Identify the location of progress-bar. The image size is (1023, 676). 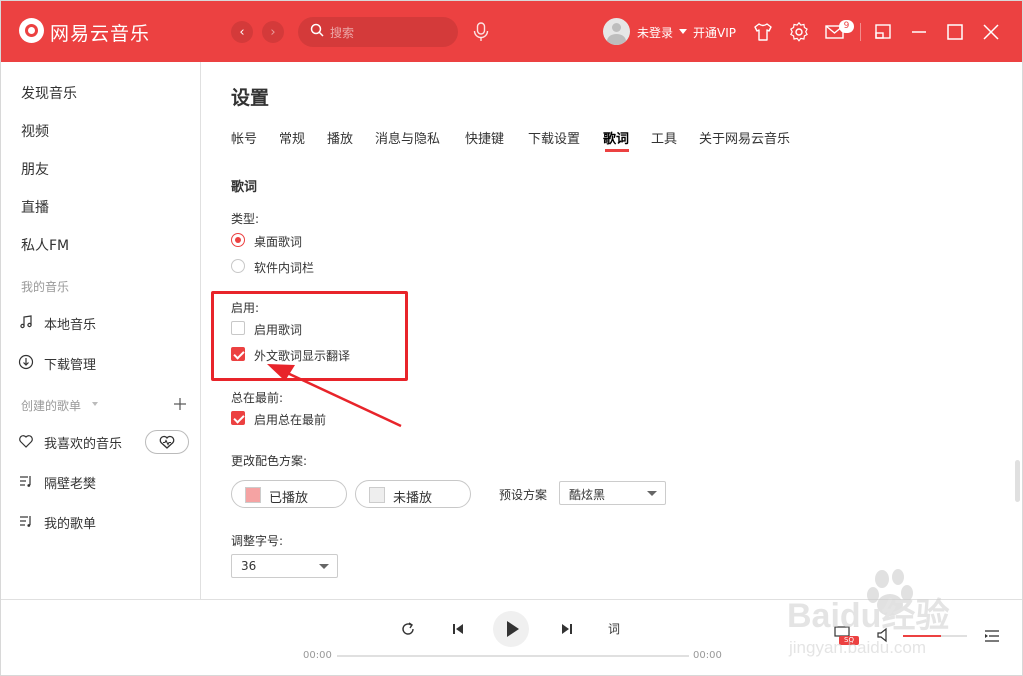
(513, 656).